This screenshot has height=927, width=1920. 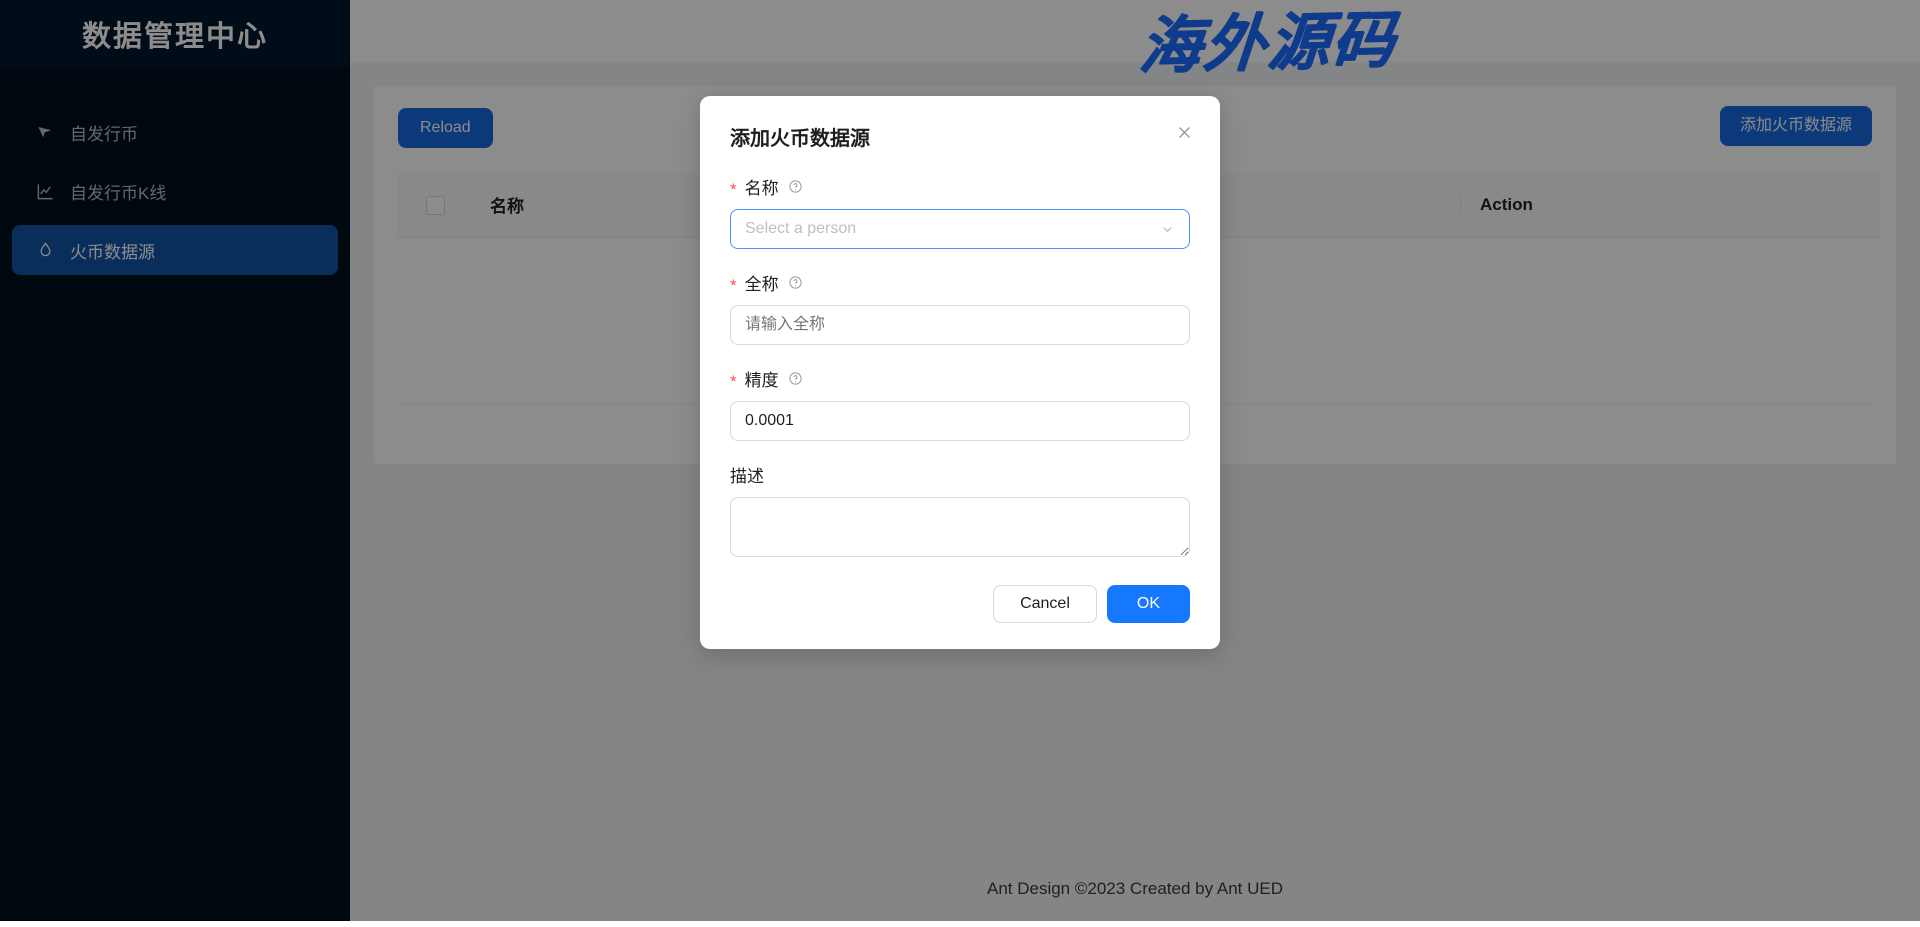 I want to click on modal-footer: Cancel OK, so click(x=960, y=604).